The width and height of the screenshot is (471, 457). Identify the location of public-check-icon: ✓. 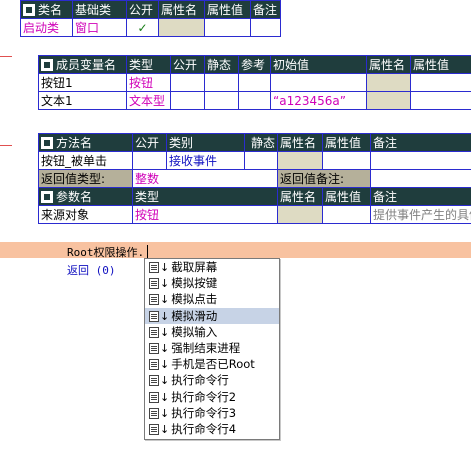
(142, 27).